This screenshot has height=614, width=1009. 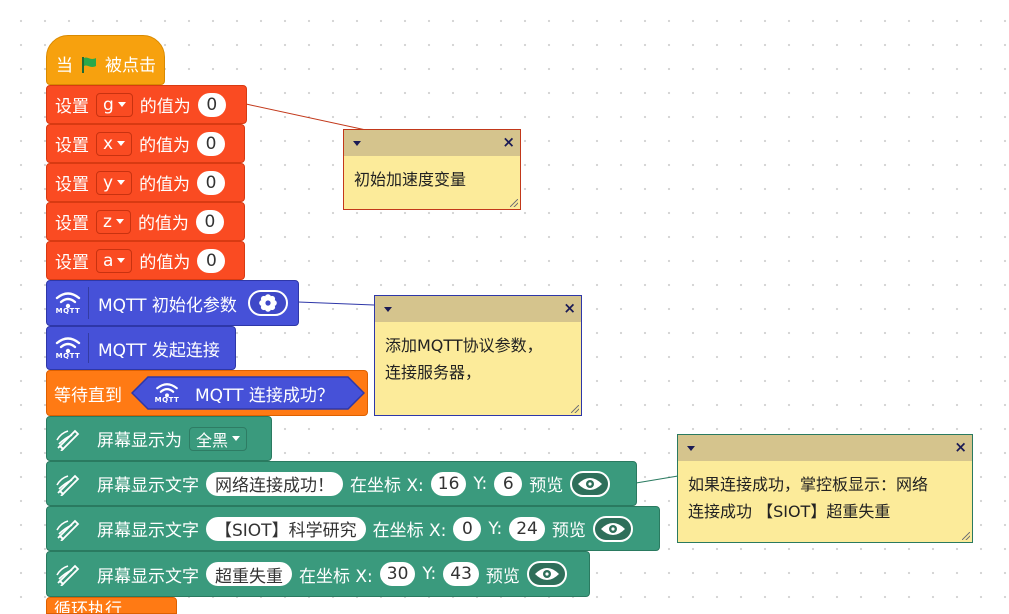 What do you see at coordinates (88, 395) in the screenshot?
I see `wait-until-label: 等待直到` at bounding box center [88, 395].